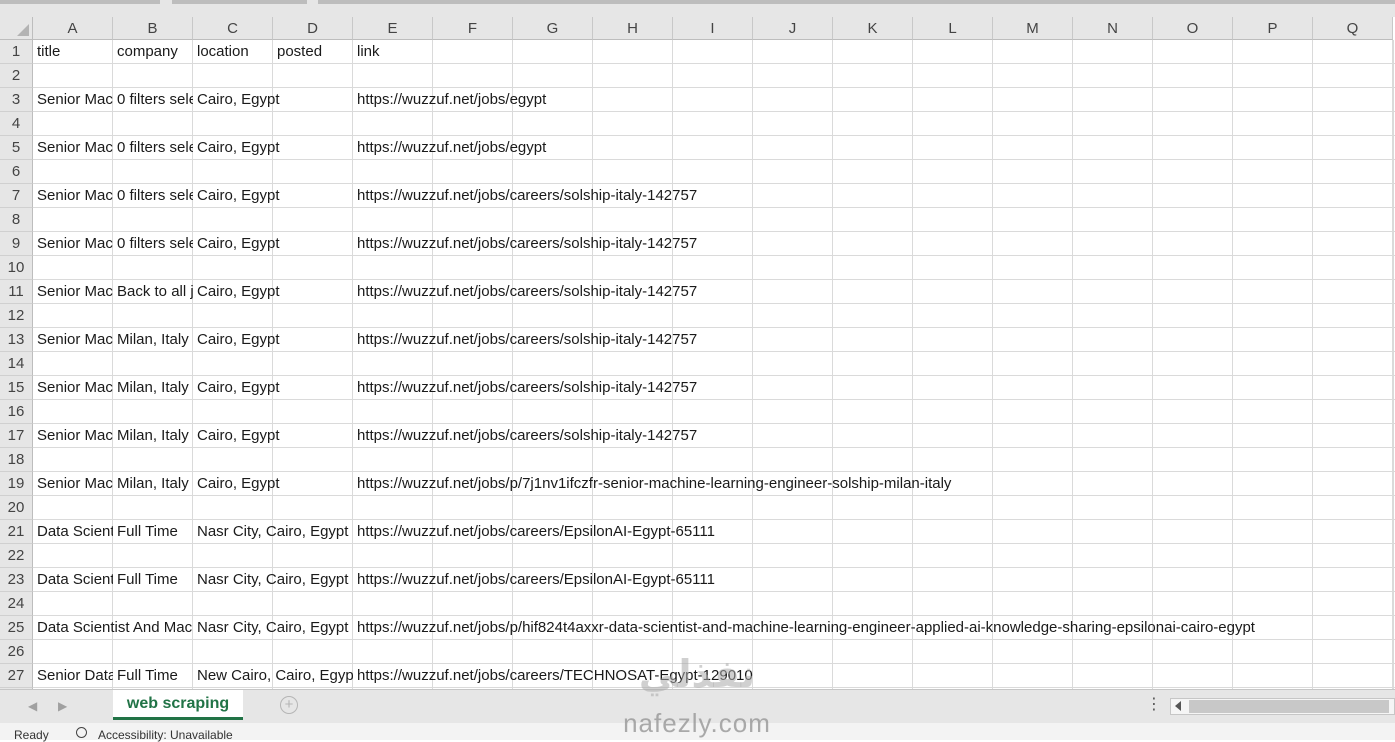 The width and height of the screenshot is (1395, 742). I want to click on scrollbar-thumb, so click(1289, 706).